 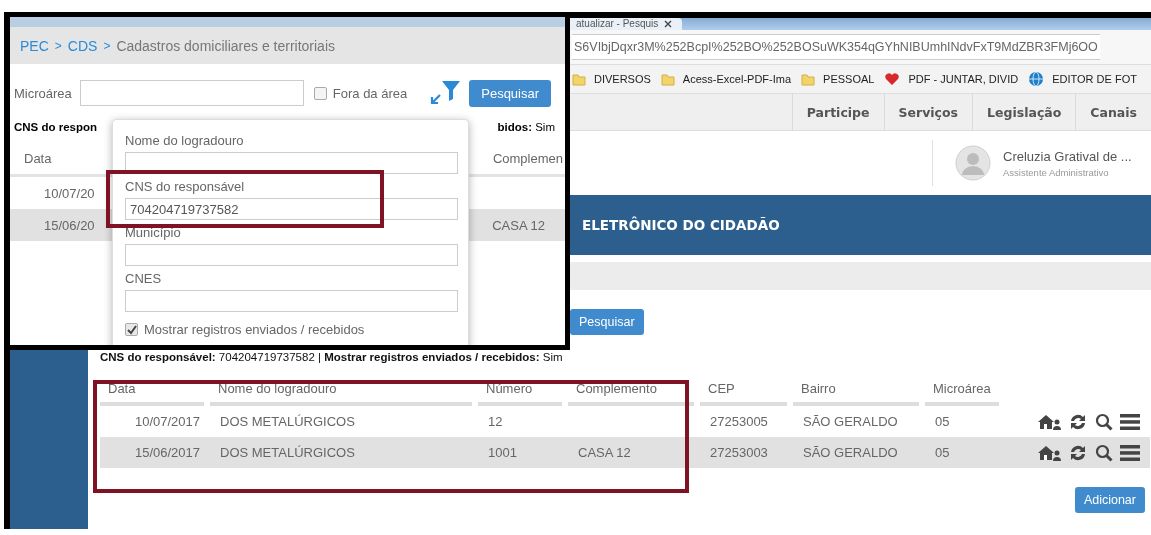 What do you see at coordinates (1056, 172) in the screenshot?
I see `user-role: Assistente Administrativo` at bounding box center [1056, 172].